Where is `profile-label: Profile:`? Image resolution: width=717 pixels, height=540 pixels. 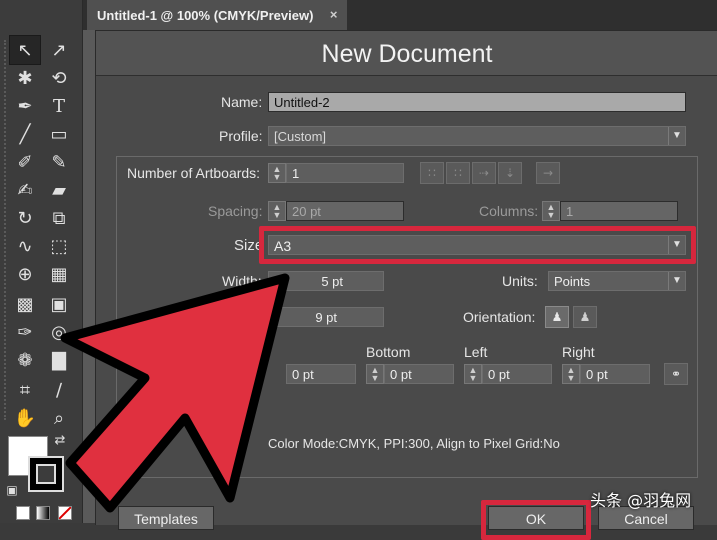 profile-label: Profile: is located at coordinates (241, 136).